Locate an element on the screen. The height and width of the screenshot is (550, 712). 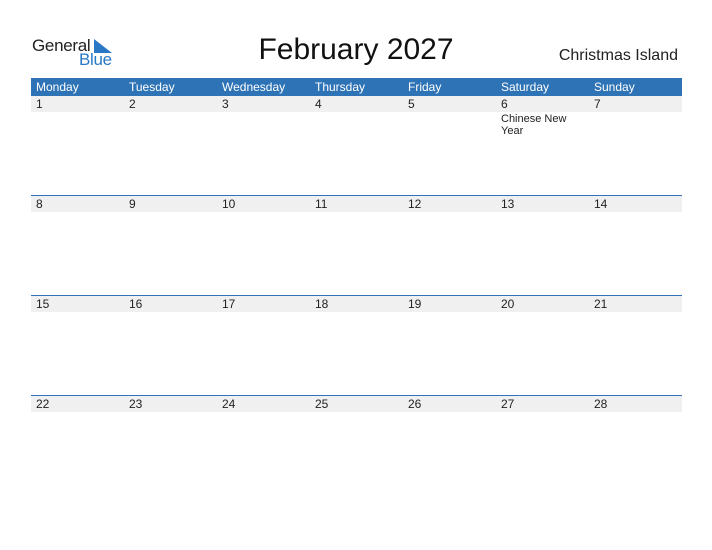
day-number: 20 is located at coordinates (542, 304).